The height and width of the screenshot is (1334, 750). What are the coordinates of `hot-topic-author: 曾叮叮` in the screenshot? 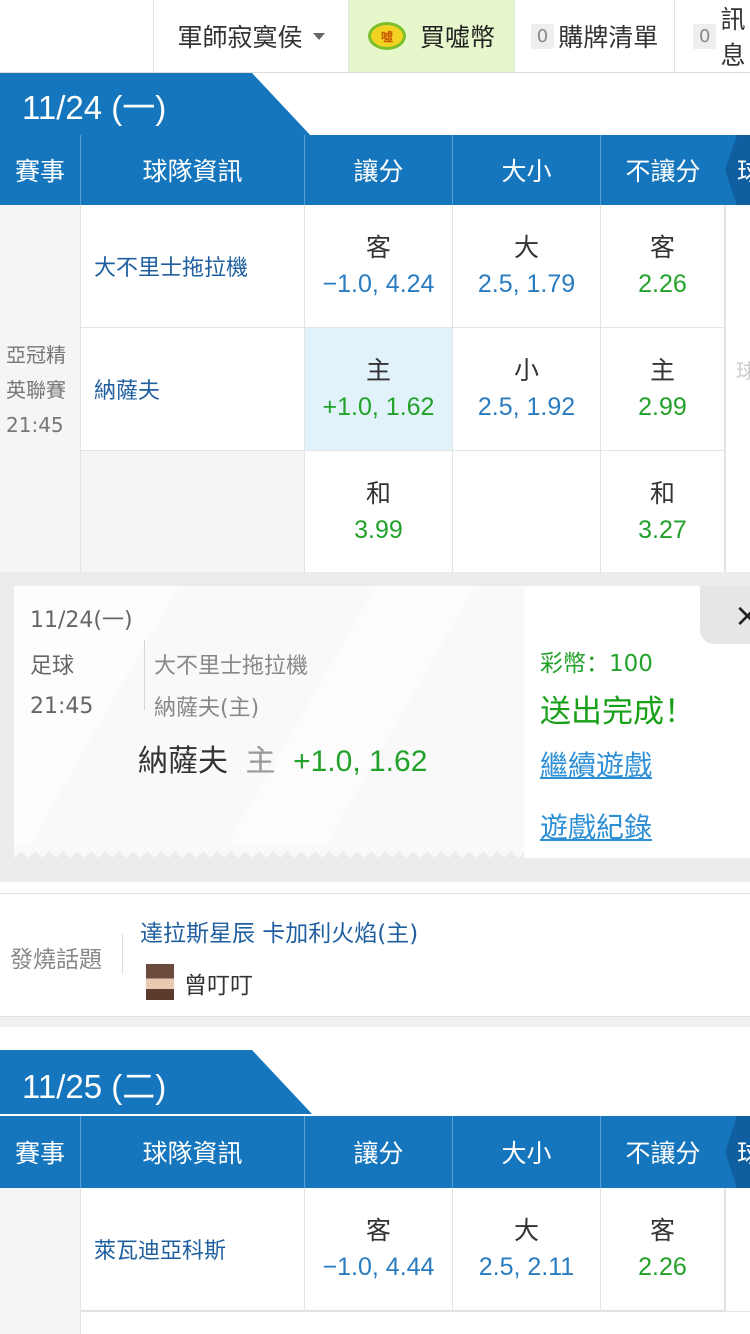 It's located at (218, 983).